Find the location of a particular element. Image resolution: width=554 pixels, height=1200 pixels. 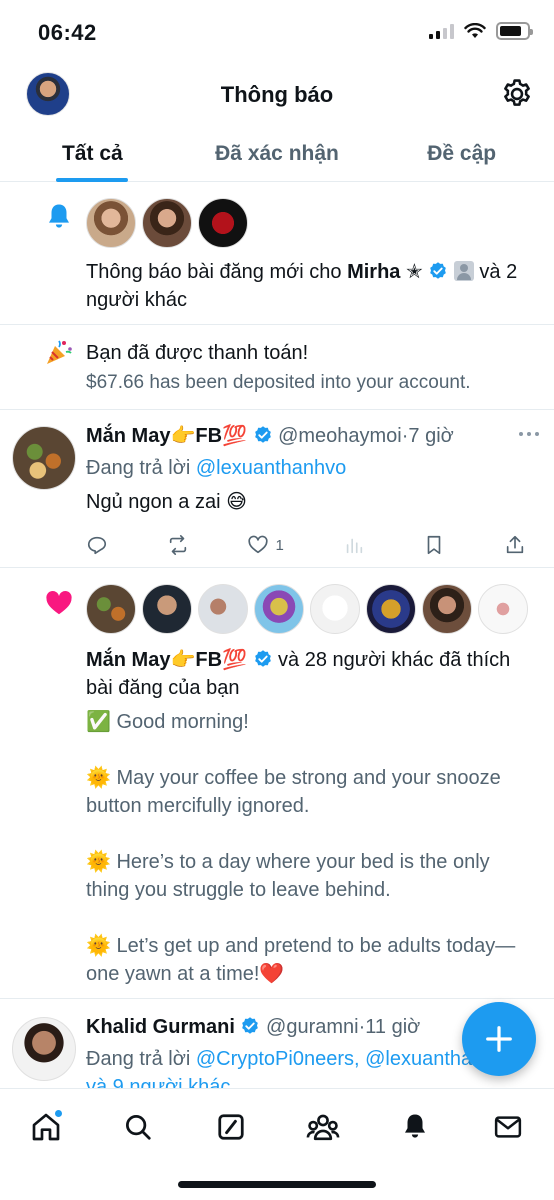

heart-outline-icon is located at coordinates (258, 544).